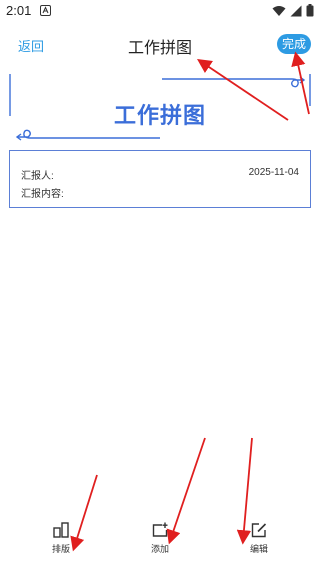 This screenshot has height=568, width=320. Describe the element at coordinates (61, 530) in the screenshot. I see `layout-icon` at that location.